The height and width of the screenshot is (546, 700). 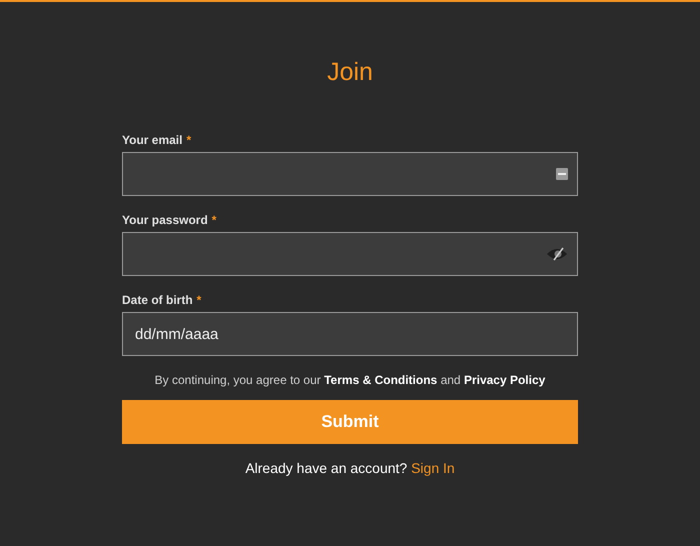 What do you see at coordinates (152, 140) in the screenshot?
I see `field-label: Your email` at bounding box center [152, 140].